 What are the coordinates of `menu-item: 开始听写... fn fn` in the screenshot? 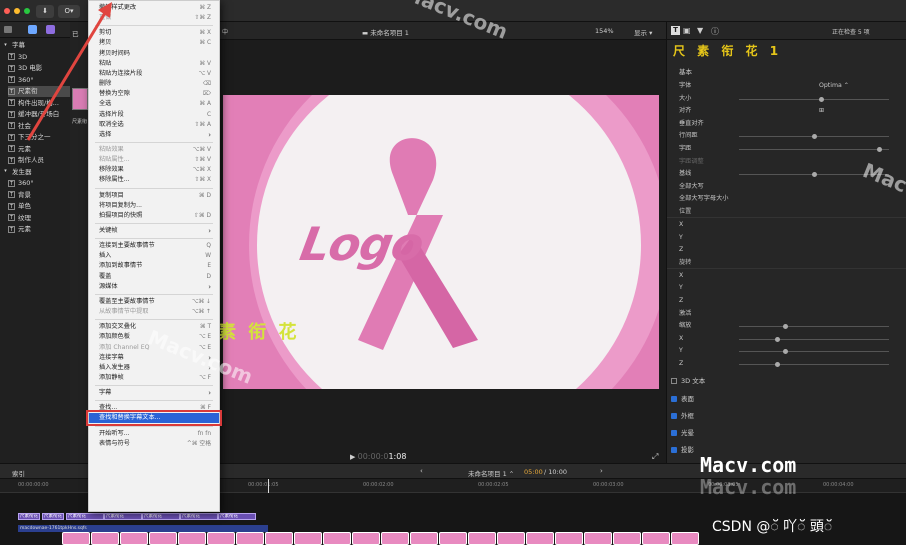 It's located at (154, 434).